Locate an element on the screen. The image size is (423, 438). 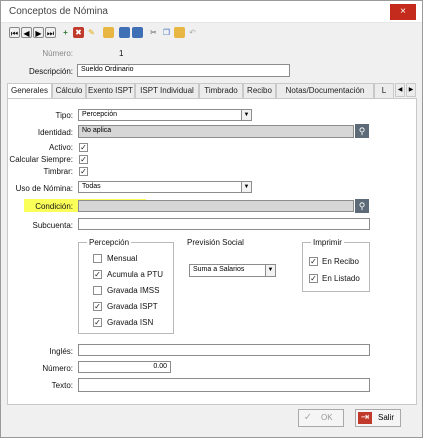
copy-icon: ❐ is located at coordinates (166, 32).